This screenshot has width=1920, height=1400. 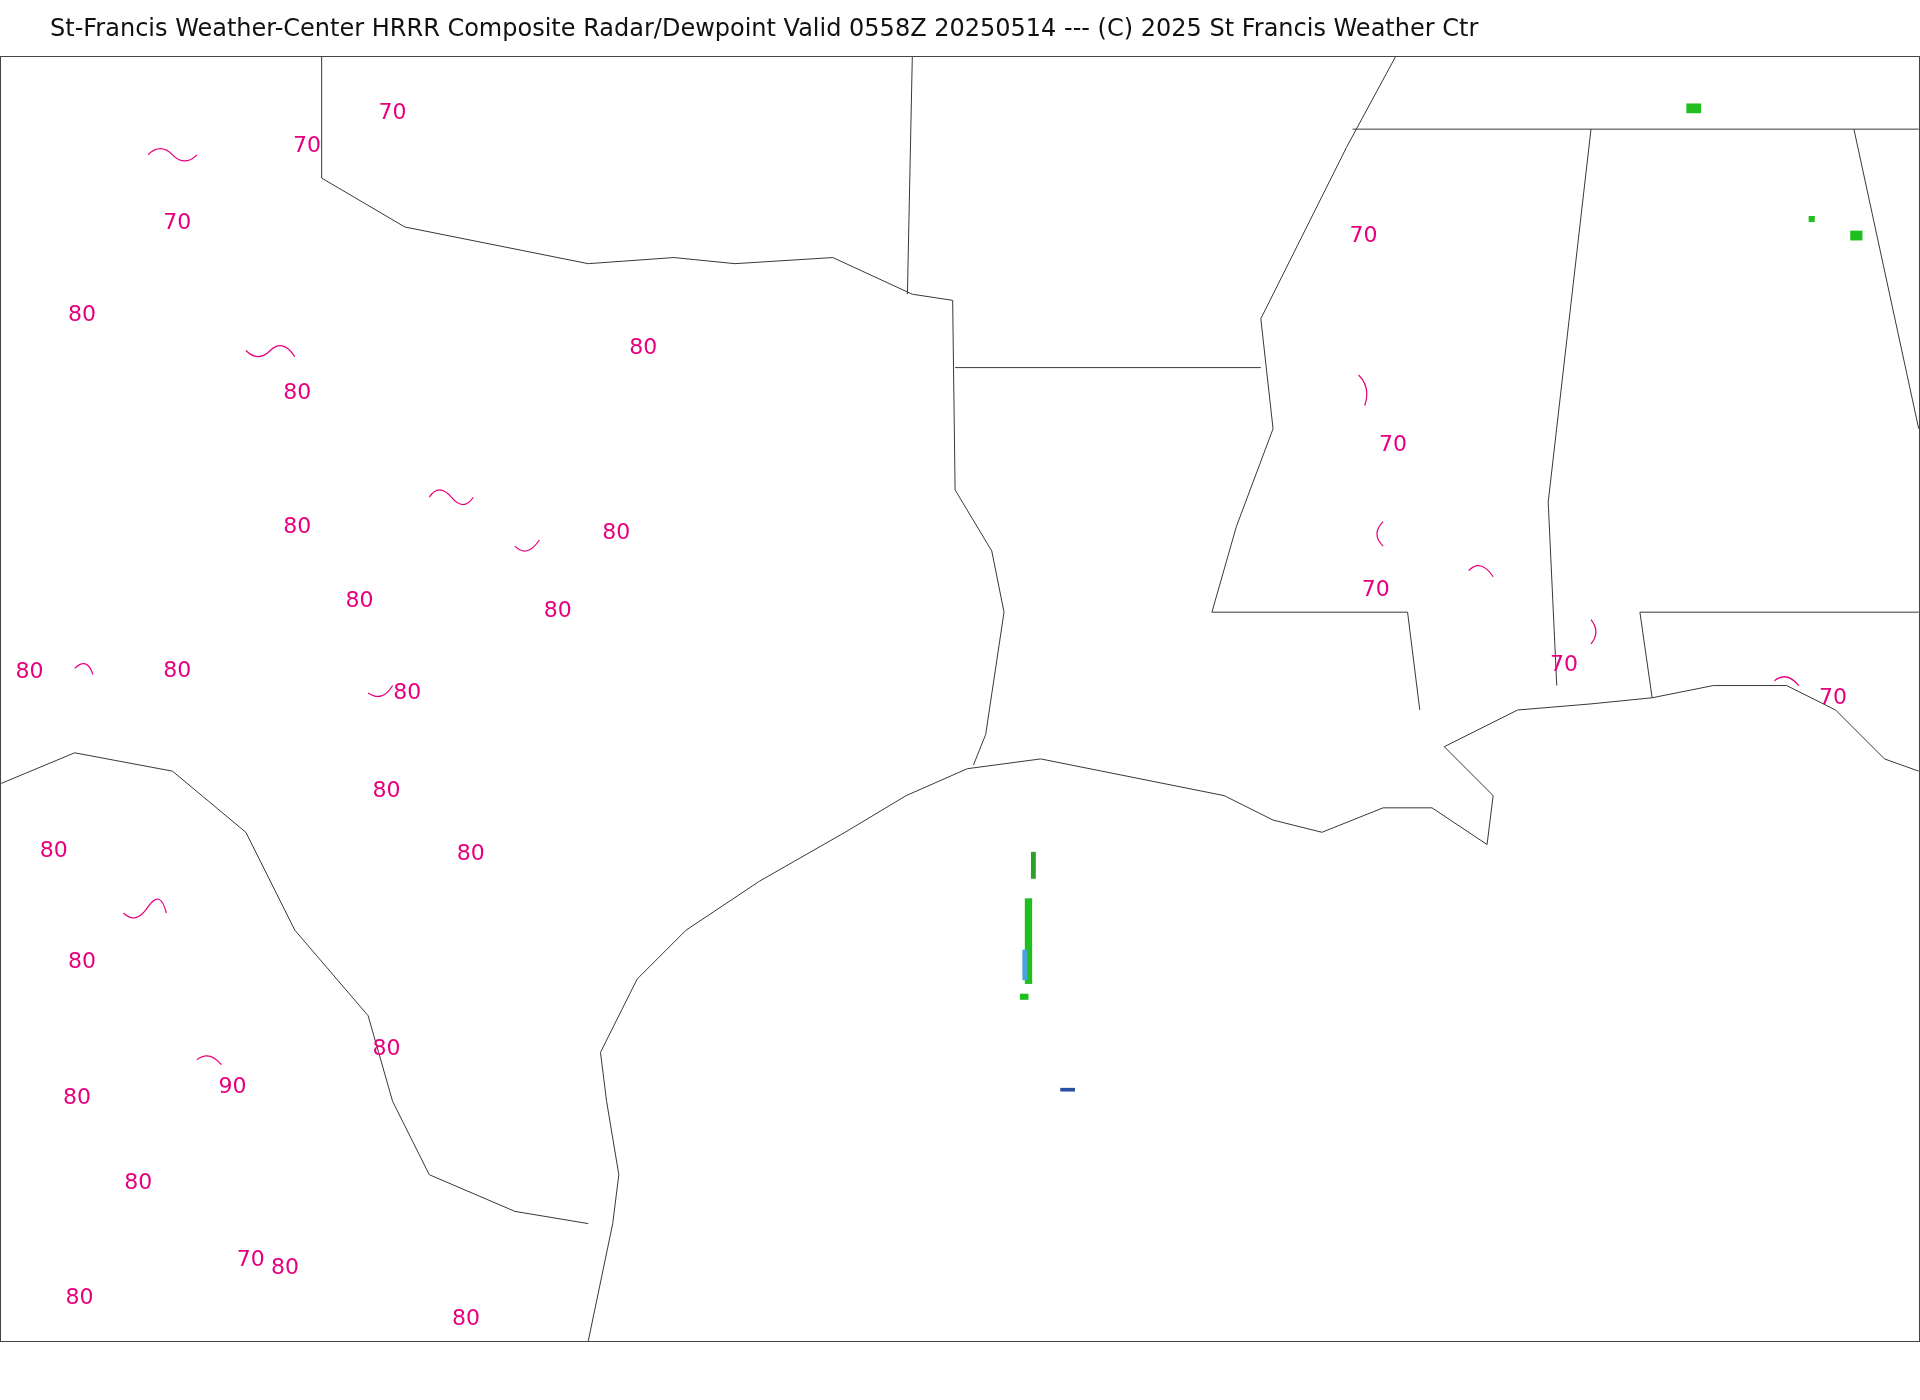 What do you see at coordinates (764, 28) in the screenshot?
I see `map-title: St-Francis Weather-Center HRRR Composite Radar/Dewpoint Valid 0558Z 20250514 --- (C) 2025 St Francis Weather Ctr` at bounding box center [764, 28].